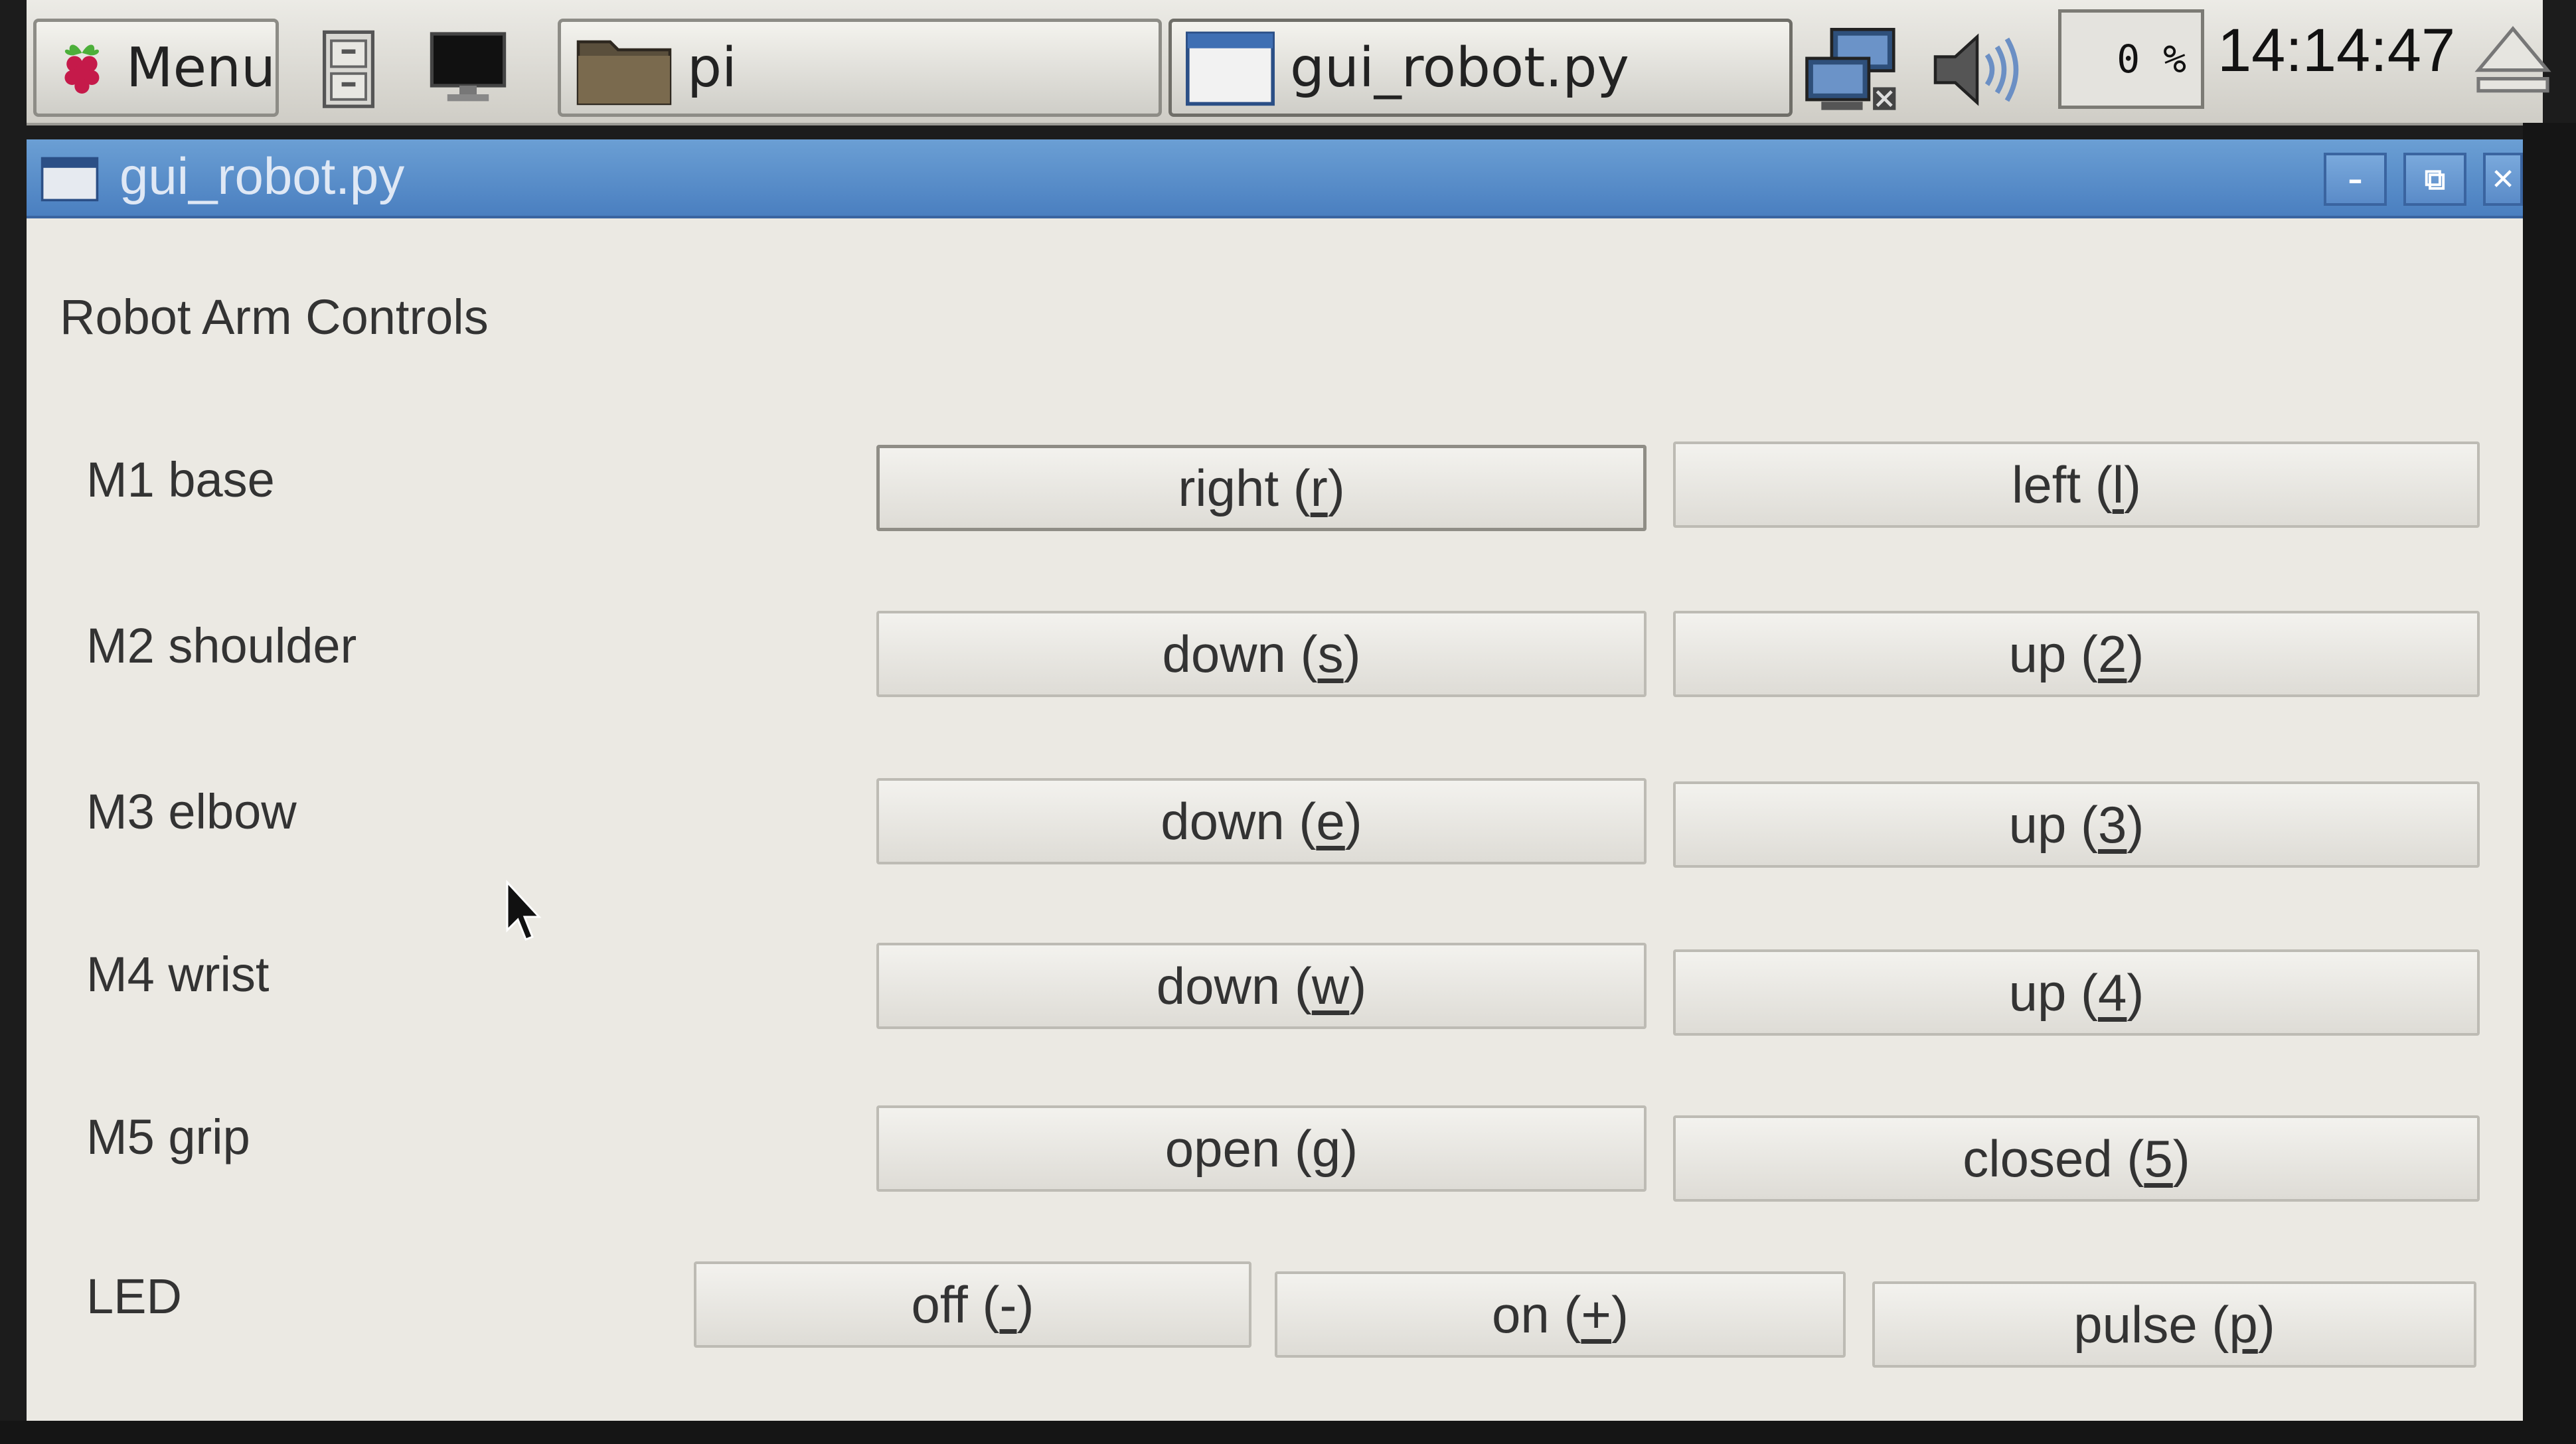 This screenshot has height=1444, width=2576. I want to click on button-label: pulse (, so click(2151, 1324).